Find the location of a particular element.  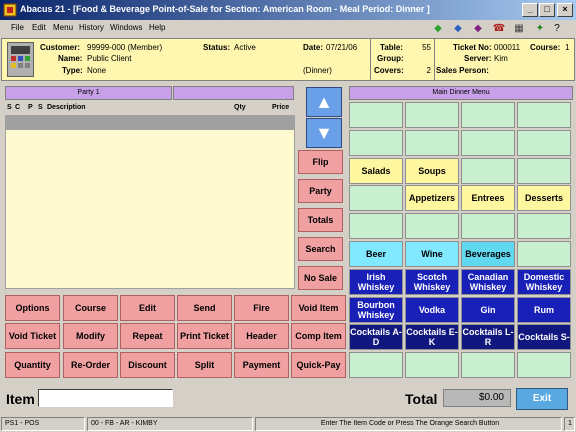

menu-cell-cocktails-a-d: Cocktails A-D is located at coordinates (376, 337).